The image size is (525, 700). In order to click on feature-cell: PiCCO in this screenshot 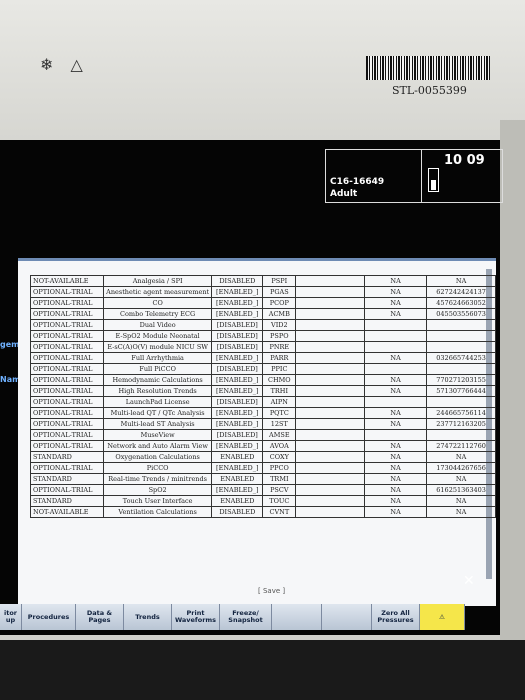, I will do `click(158, 468)`.